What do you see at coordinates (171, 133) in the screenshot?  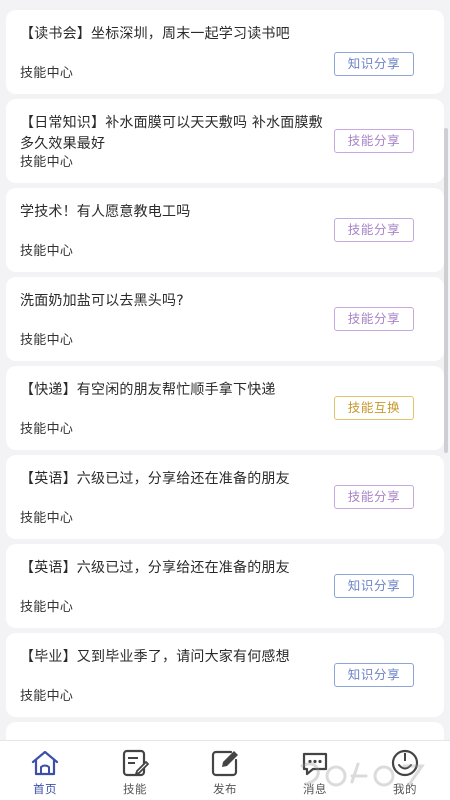 I see `post-title: 【日常知识】补水面膜可以天天敷吗 补水面膜敷多久效果最好` at bounding box center [171, 133].